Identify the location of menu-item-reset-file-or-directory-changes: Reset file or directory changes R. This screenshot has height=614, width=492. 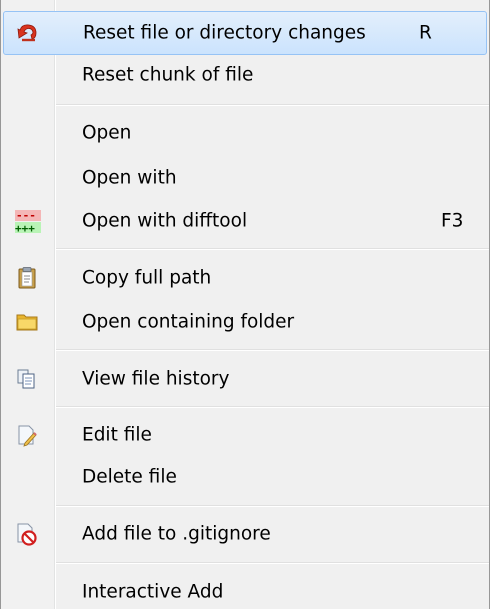
(245, 33).